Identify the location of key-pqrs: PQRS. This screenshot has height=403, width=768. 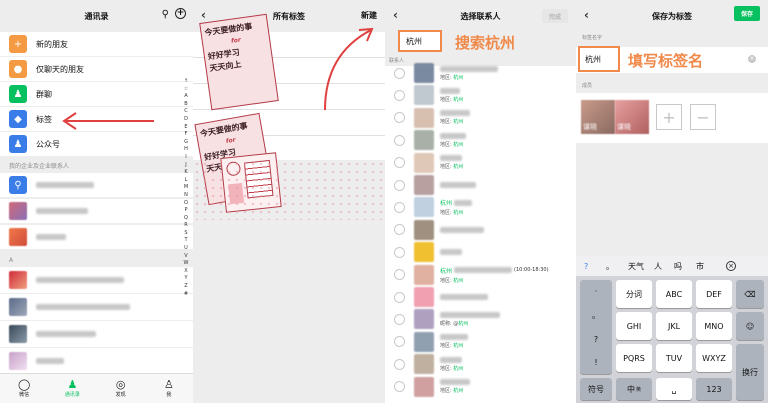
(634, 358).